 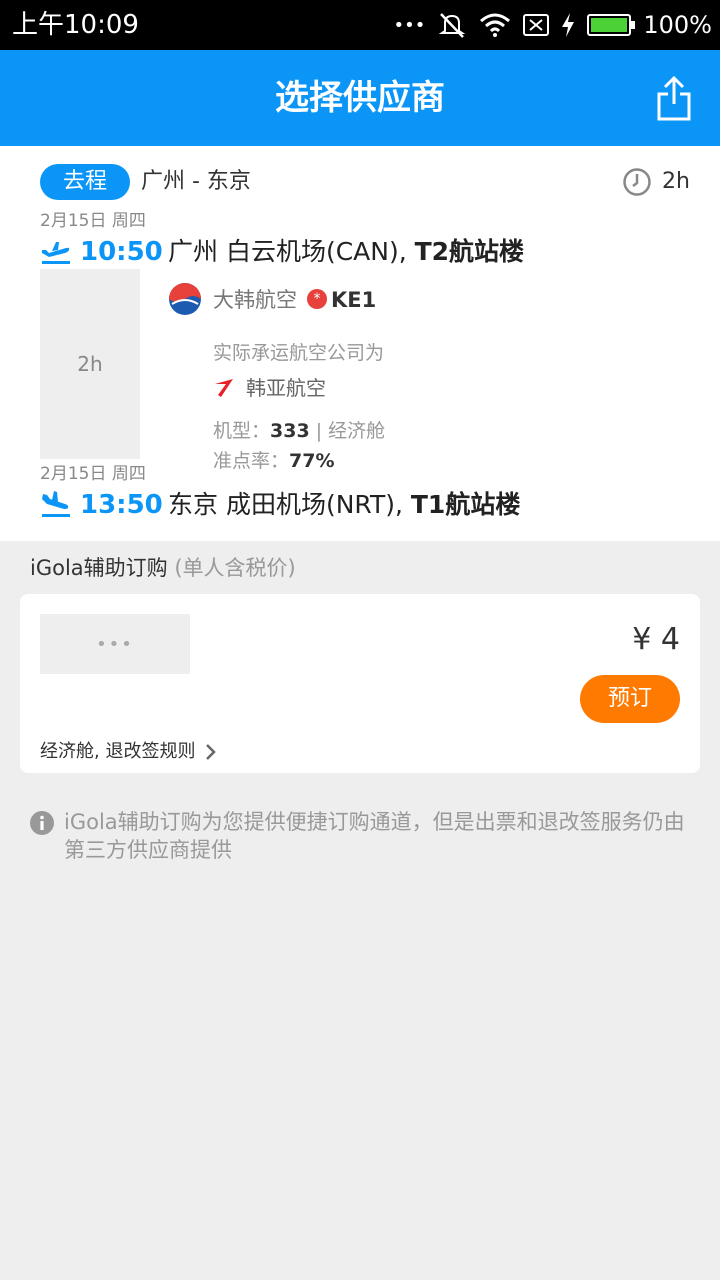 I want to click on departure-date: 2月15日 周四, so click(x=93, y=221).